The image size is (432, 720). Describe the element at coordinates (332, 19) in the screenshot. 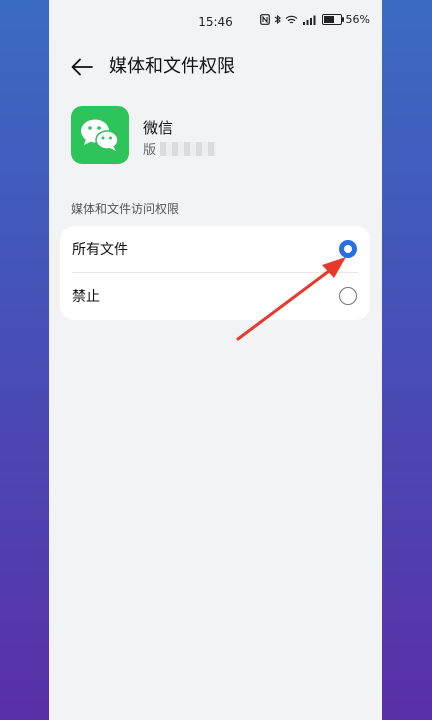

I see `battery-icon` at that location.